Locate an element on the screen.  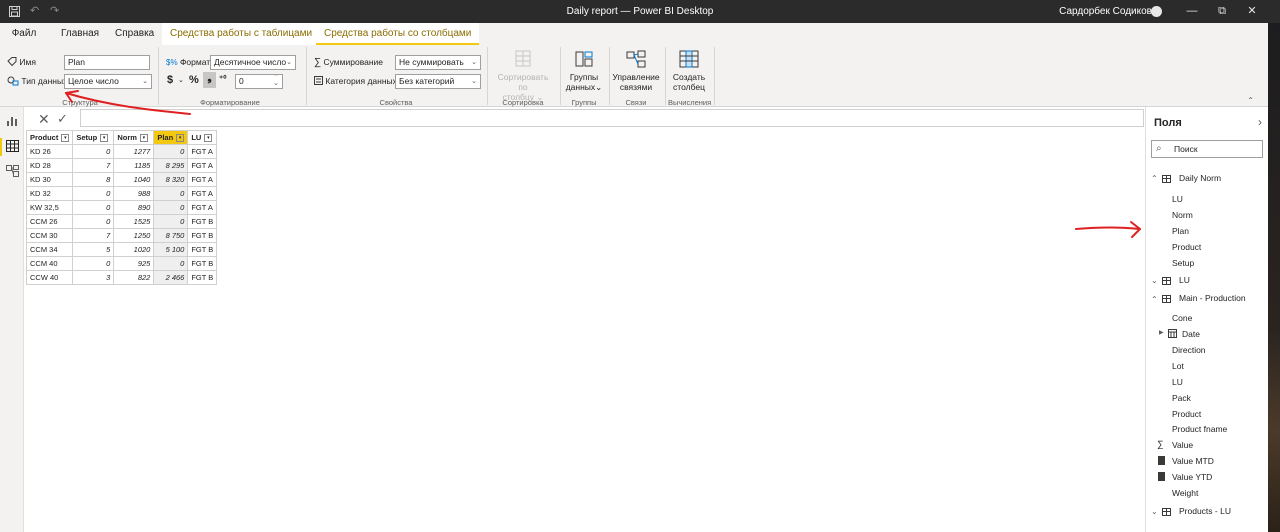
field-item: Direction is located at coordinates (1189, 350).